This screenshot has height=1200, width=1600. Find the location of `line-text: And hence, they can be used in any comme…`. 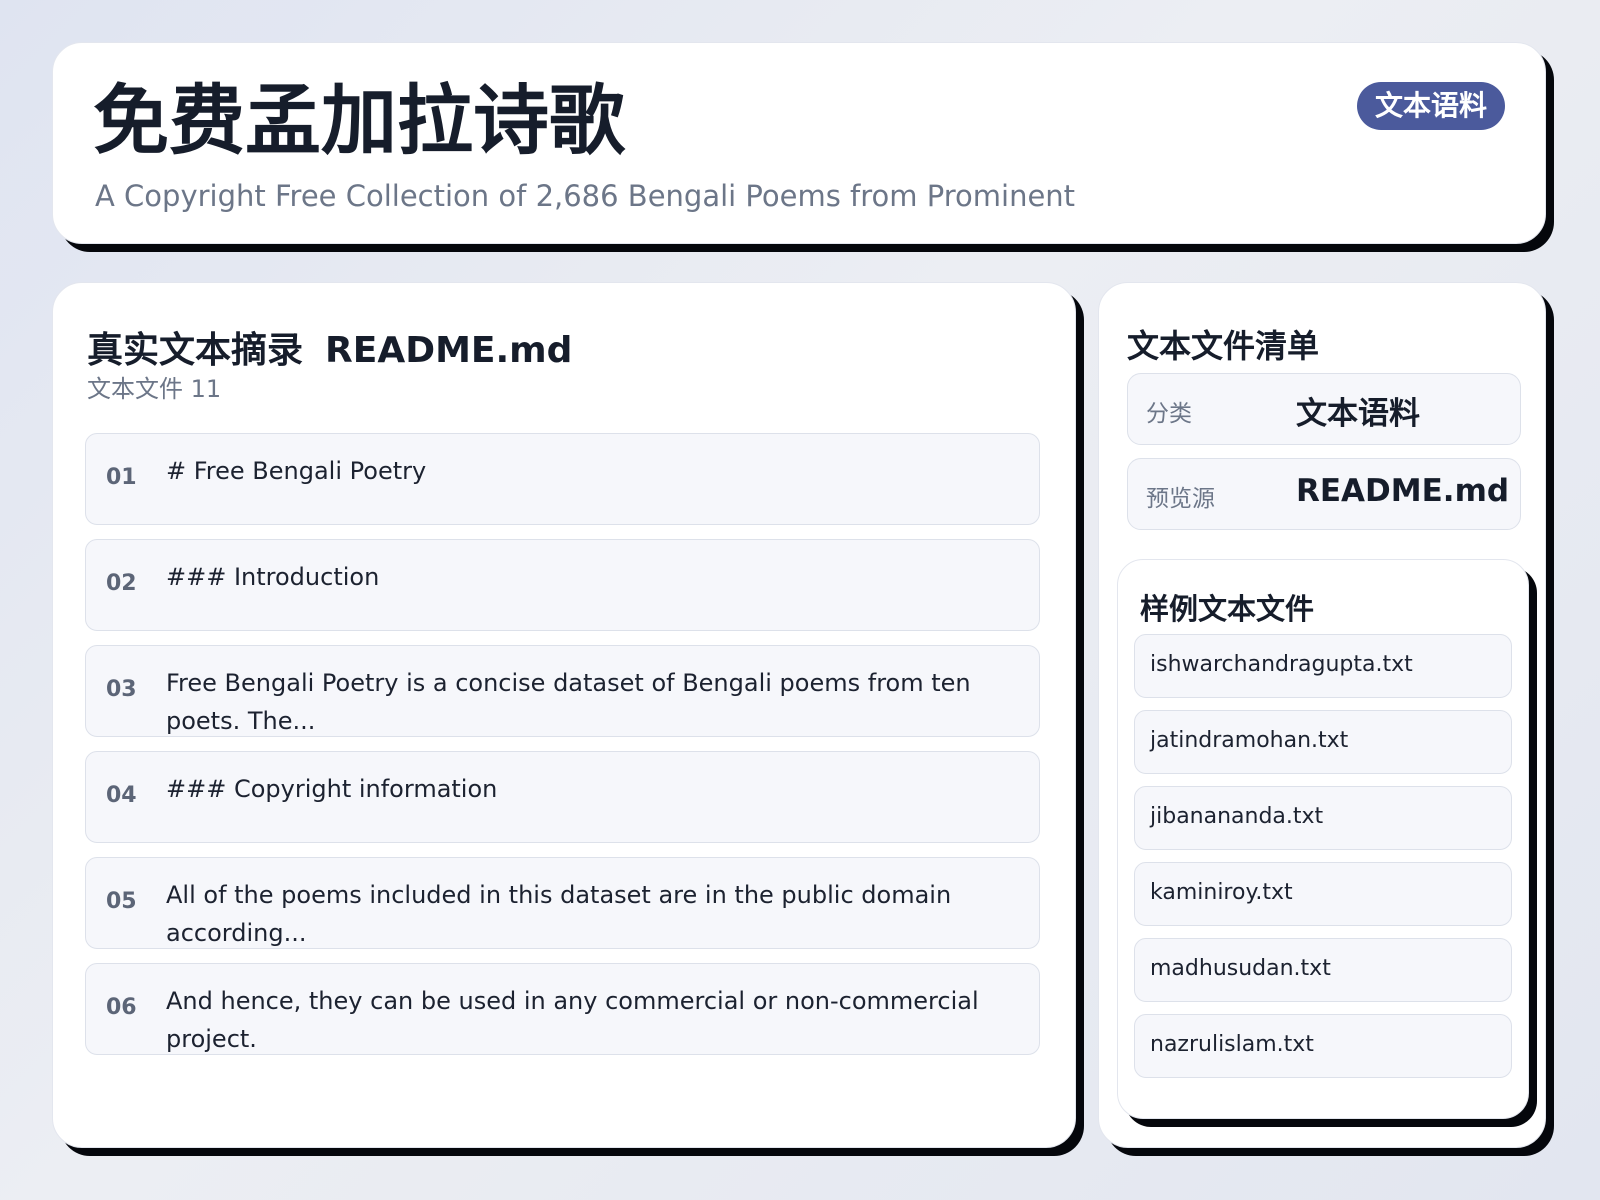

line-text: And hence, they can be used in any comme… is located at coordinates (572, 1020).